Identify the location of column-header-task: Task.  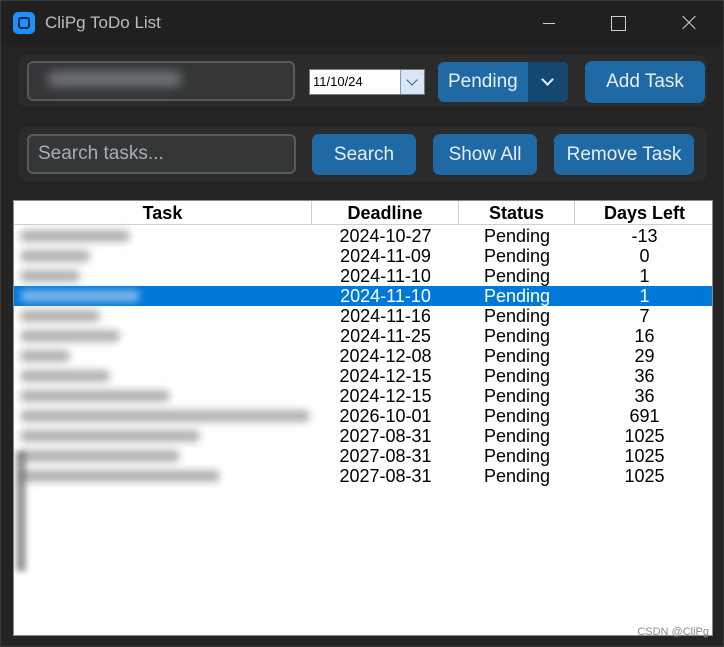
(163, 213).